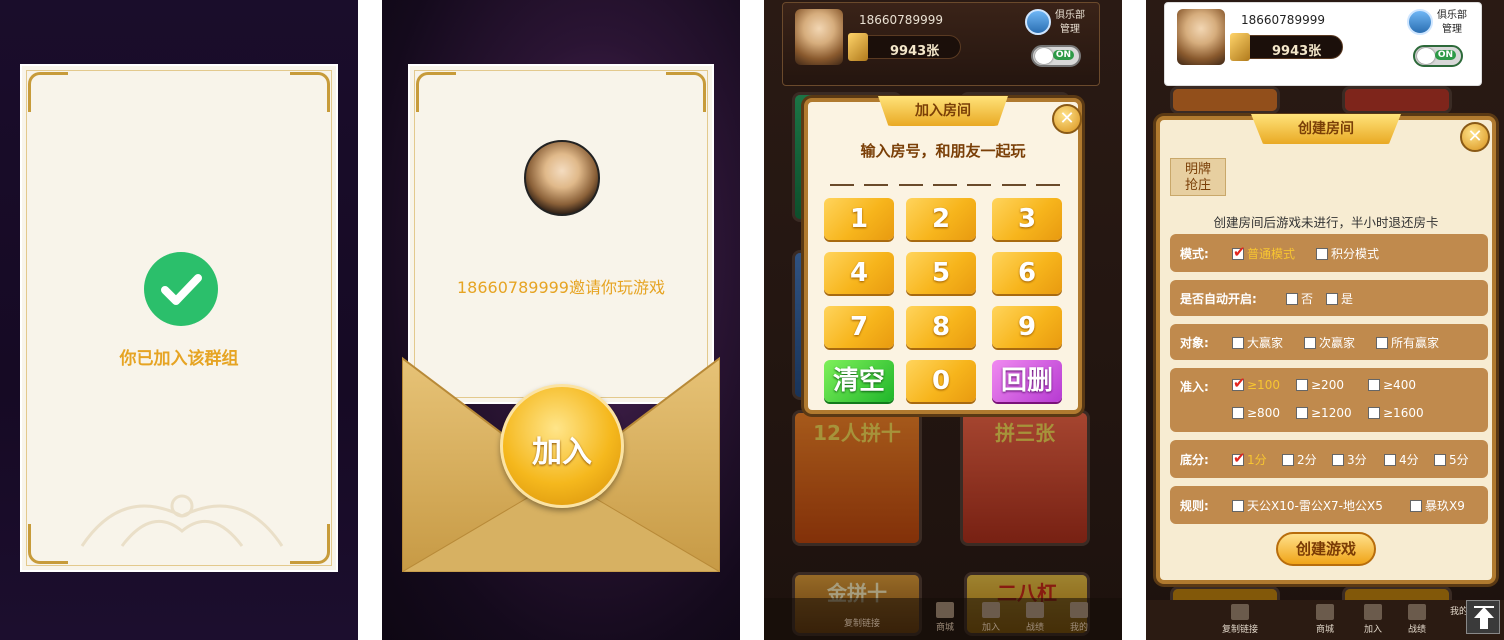 The image size is (1504, 640). I want to click on modal-title: 创建房间, so click(1326, 129).